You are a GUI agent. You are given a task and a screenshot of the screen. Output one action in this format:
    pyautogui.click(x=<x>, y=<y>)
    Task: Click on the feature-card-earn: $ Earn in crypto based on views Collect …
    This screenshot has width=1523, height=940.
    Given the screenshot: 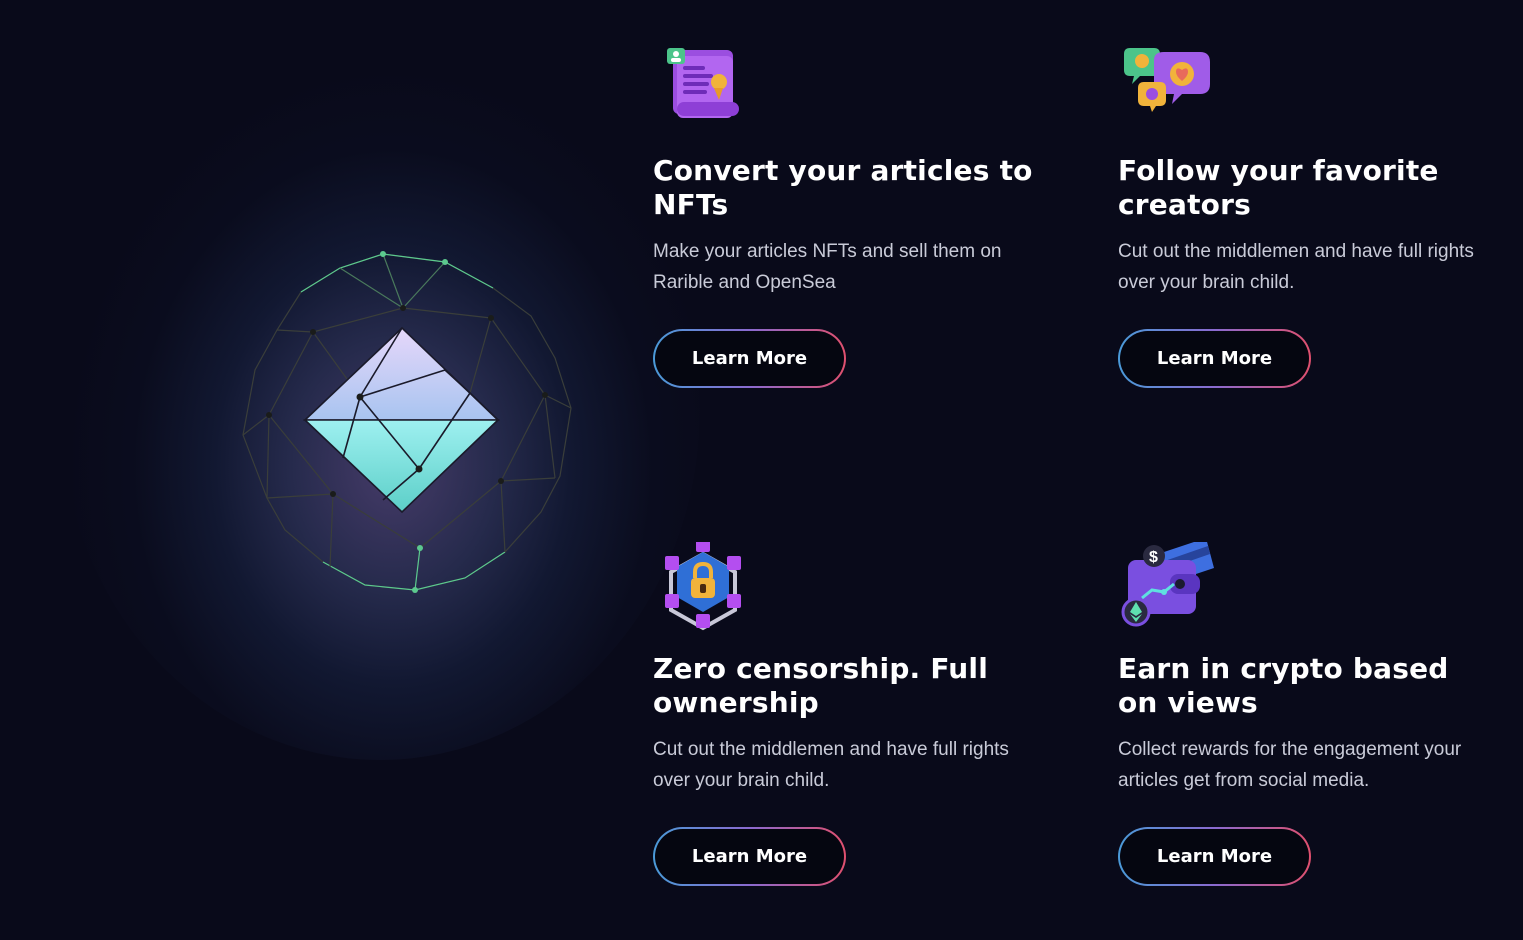 What is the action you would take?
    pyautogui.click(x=1308, y=717)
    